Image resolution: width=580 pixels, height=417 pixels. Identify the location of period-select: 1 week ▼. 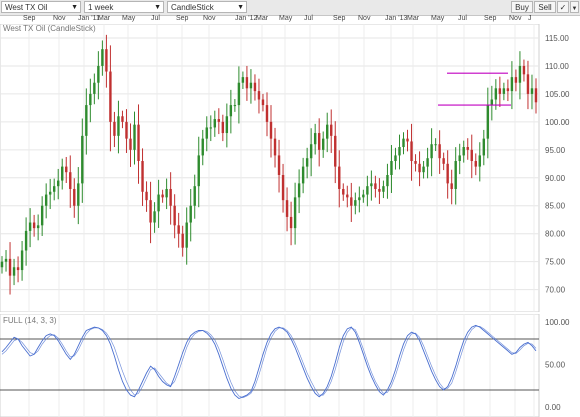
(124, 7).